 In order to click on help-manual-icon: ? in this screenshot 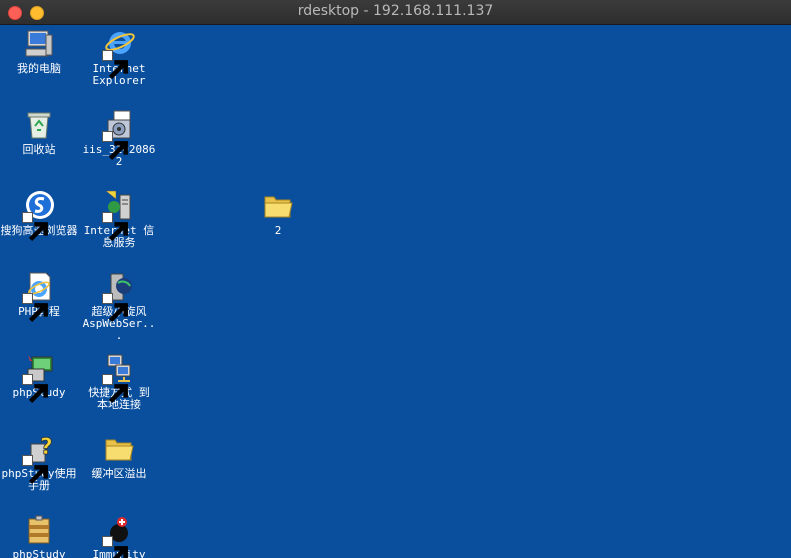, I will do `click(39, 458)`.